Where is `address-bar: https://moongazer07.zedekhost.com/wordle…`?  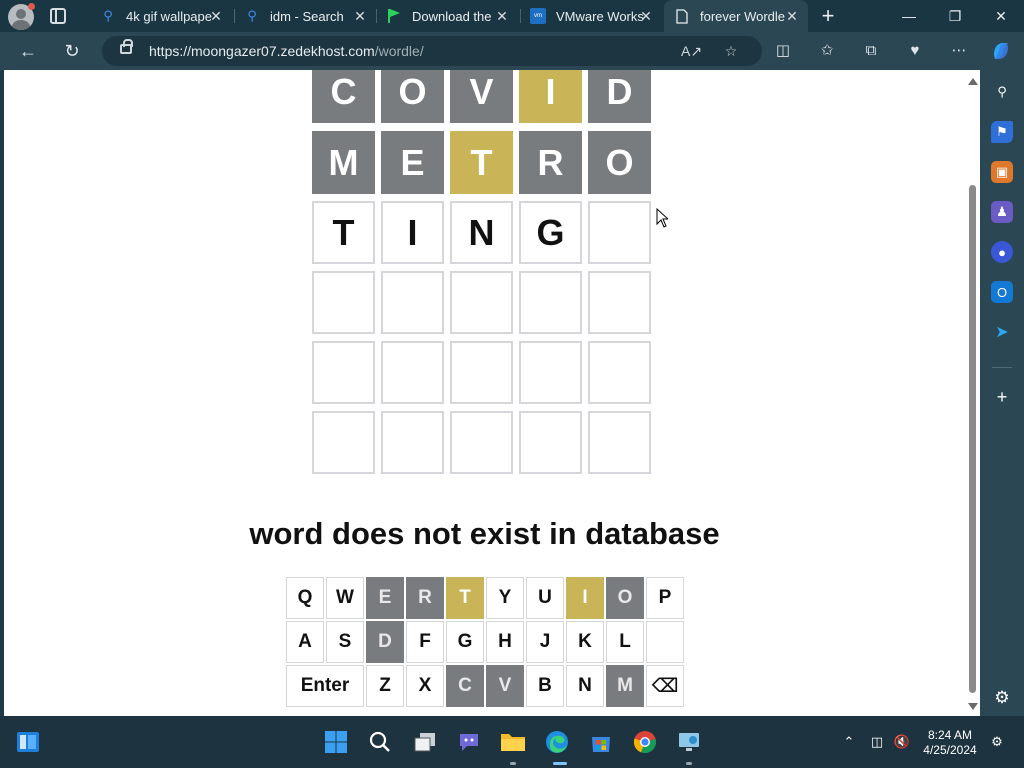 address-bar: https://moongazer07.zedekhost.com/wordle… is located at coordinates (432, 51).